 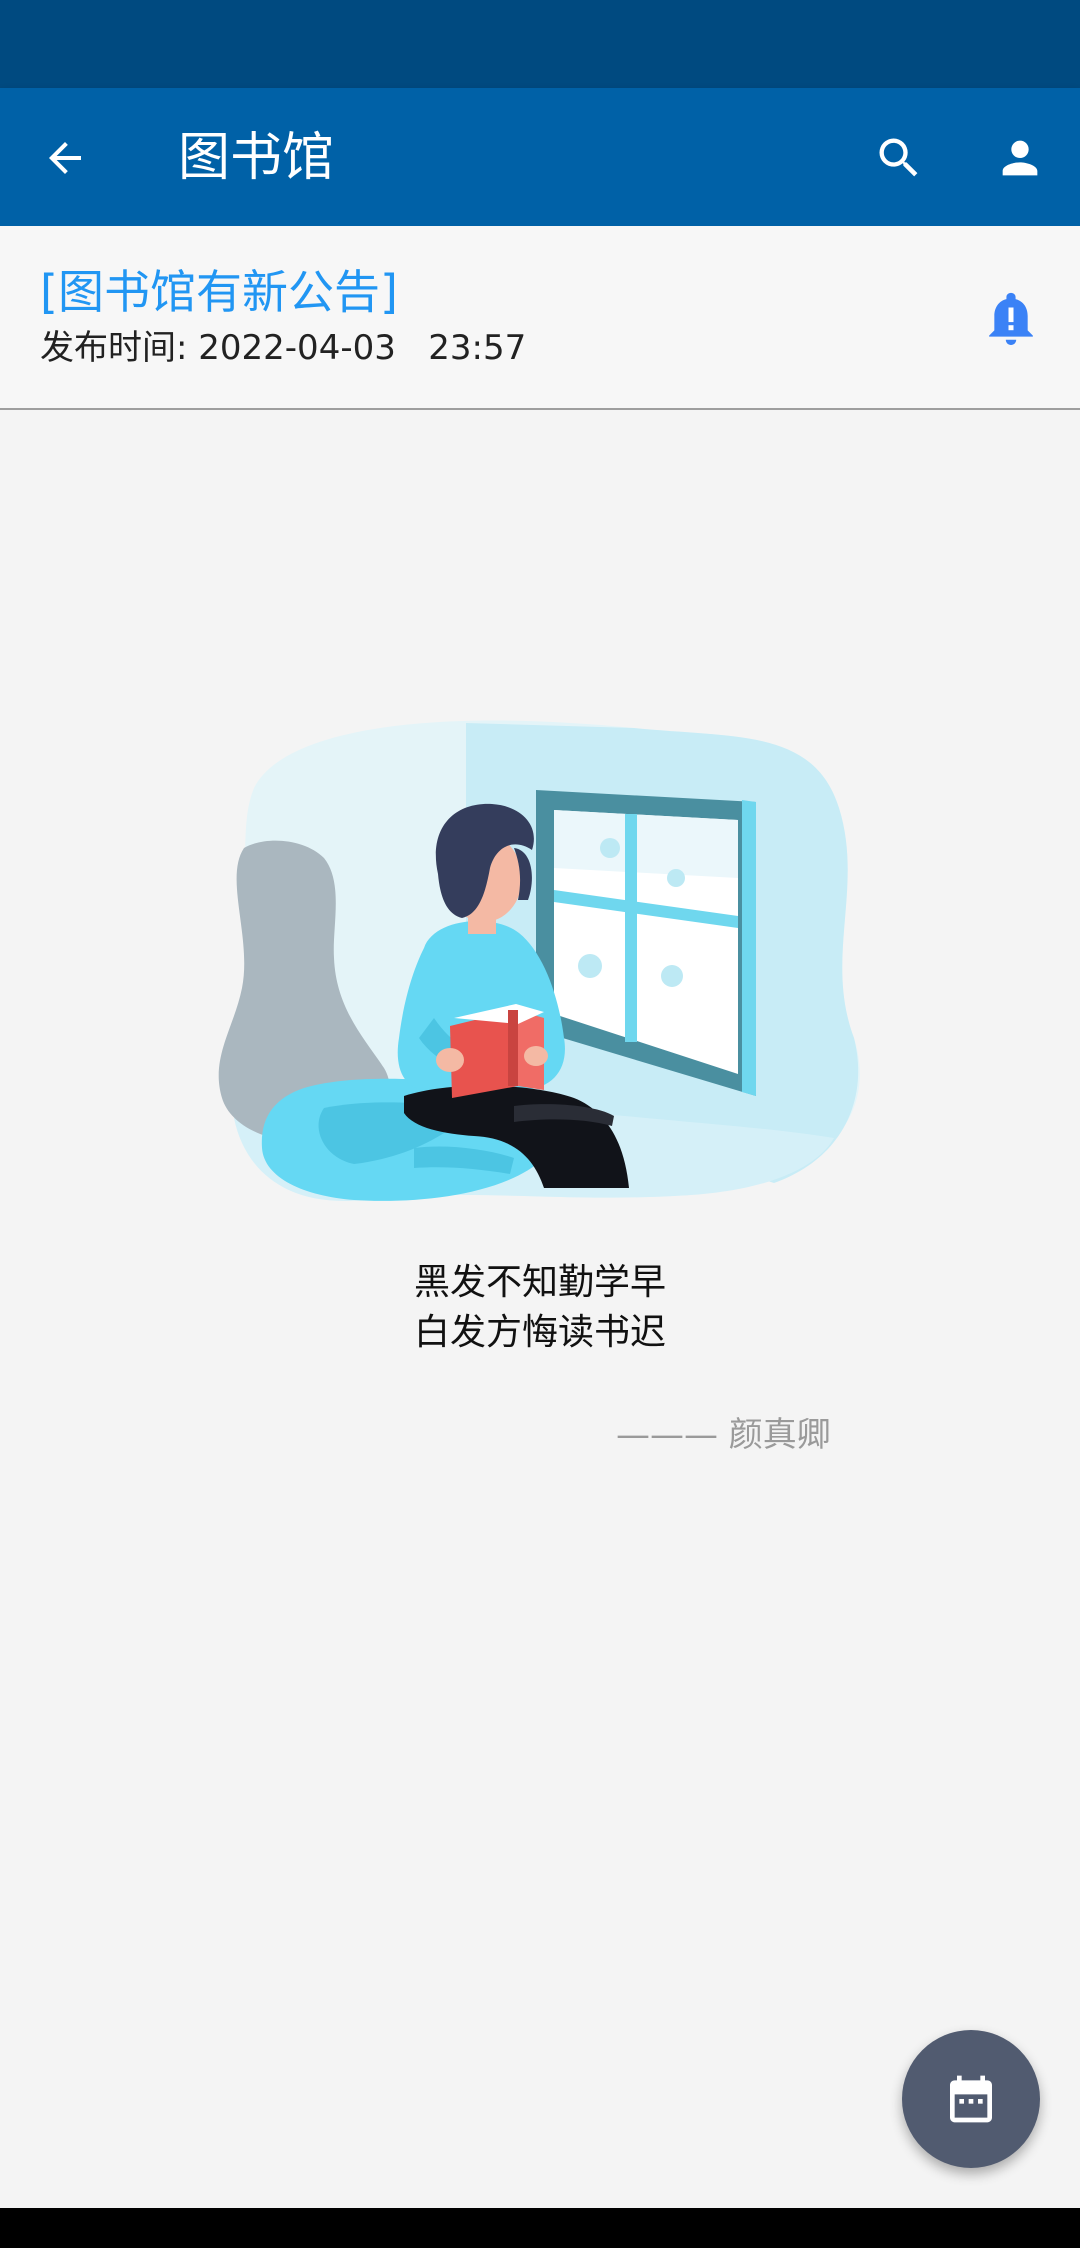 I want to click on search-icon, so click(x=898, y=157).